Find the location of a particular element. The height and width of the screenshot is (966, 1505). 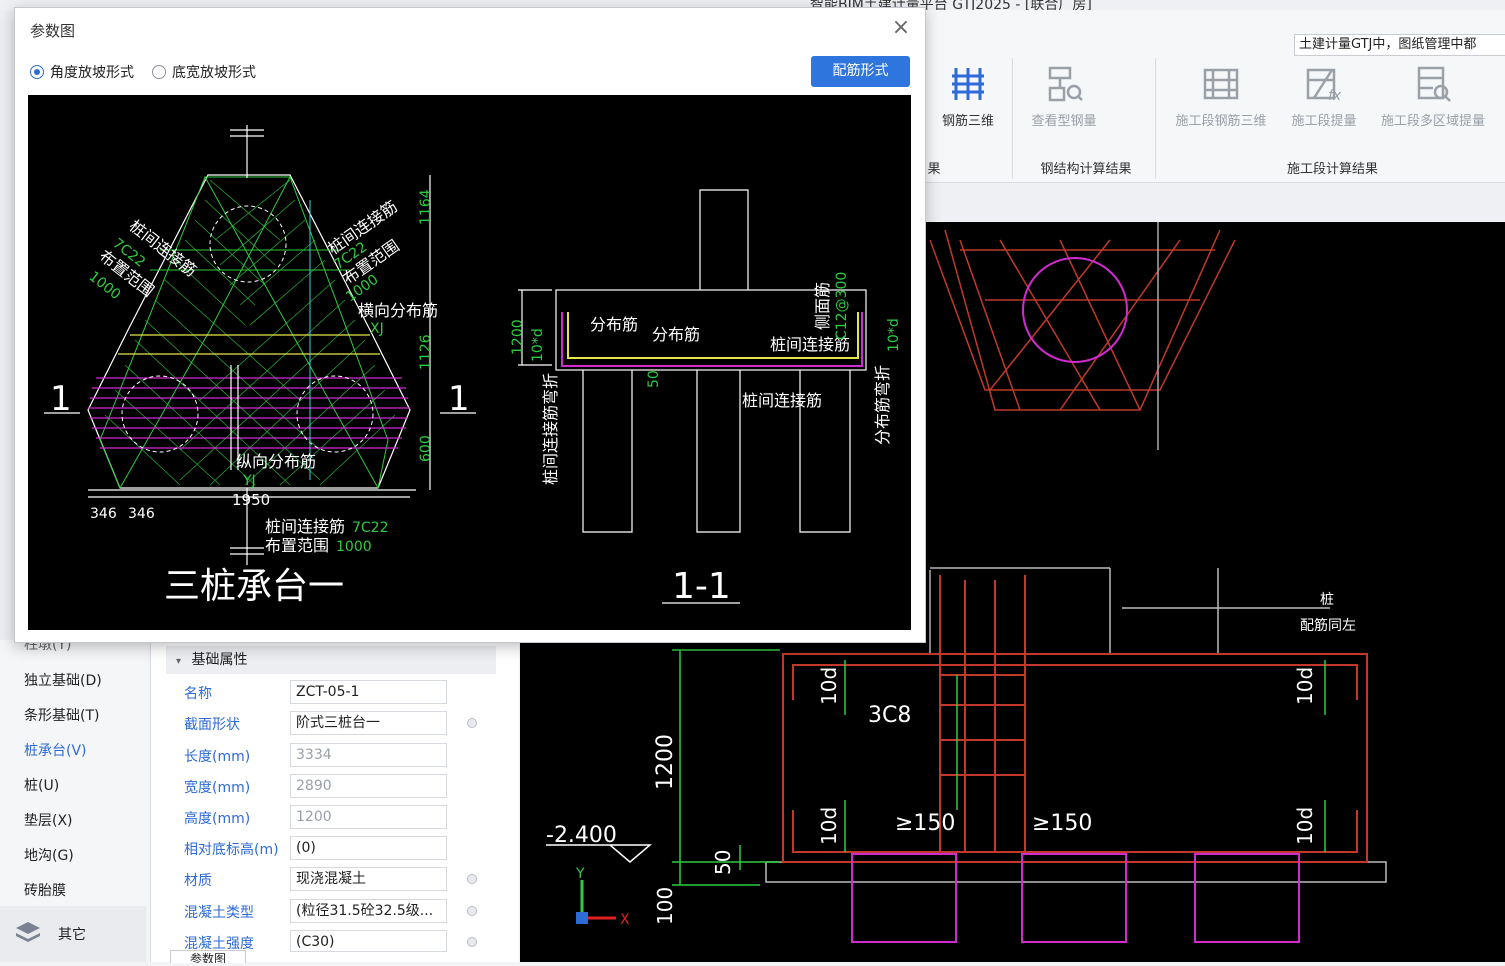

plan-dim-left-a: 346 is located at coordinates (103, 514).